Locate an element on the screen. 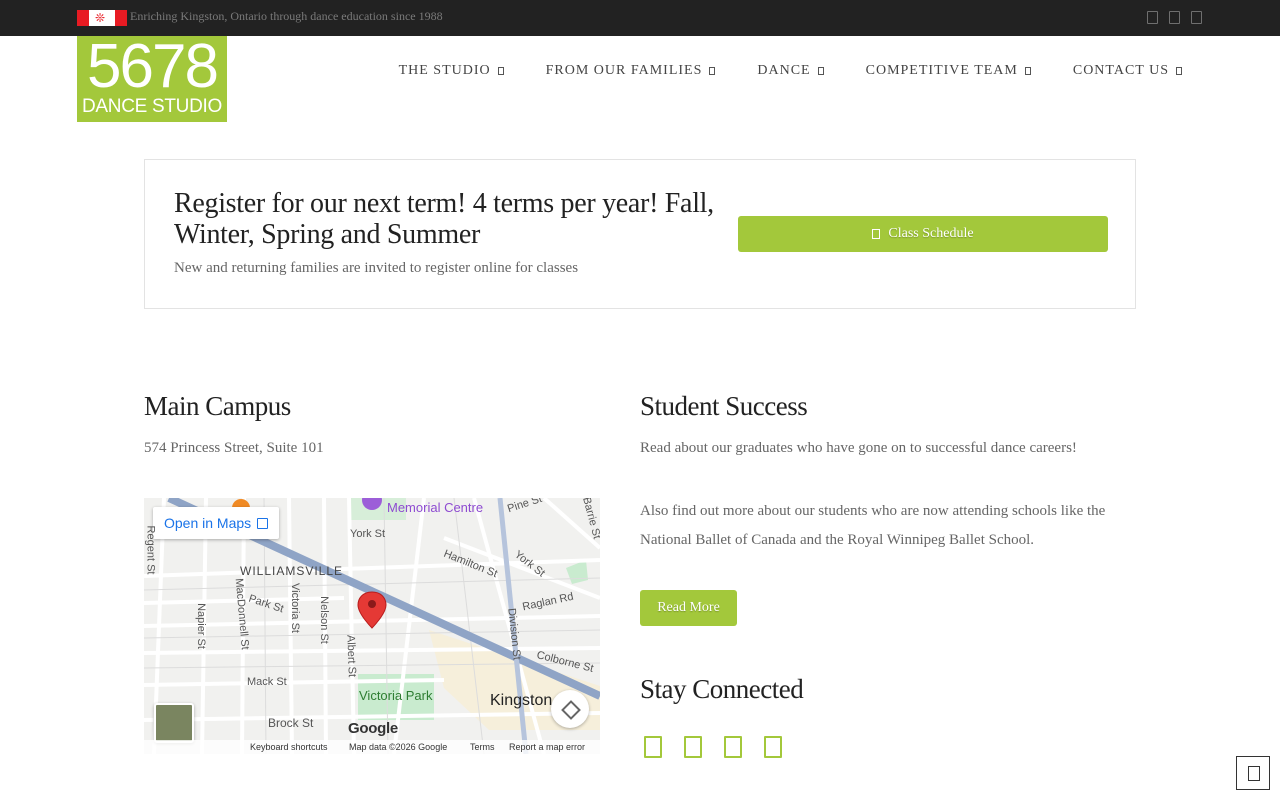 The width and height of the screenshot is (1280, 800). logo-number: 5678 is located at coordinates (153, 66).